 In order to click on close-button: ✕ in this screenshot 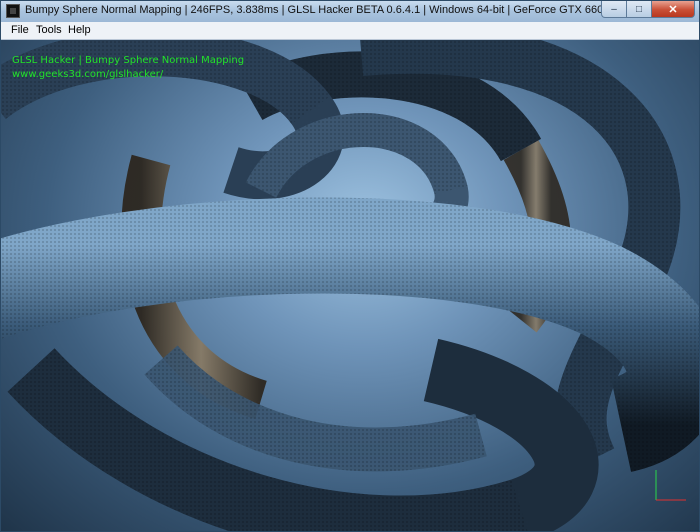, I will do `click(673, 9)`.